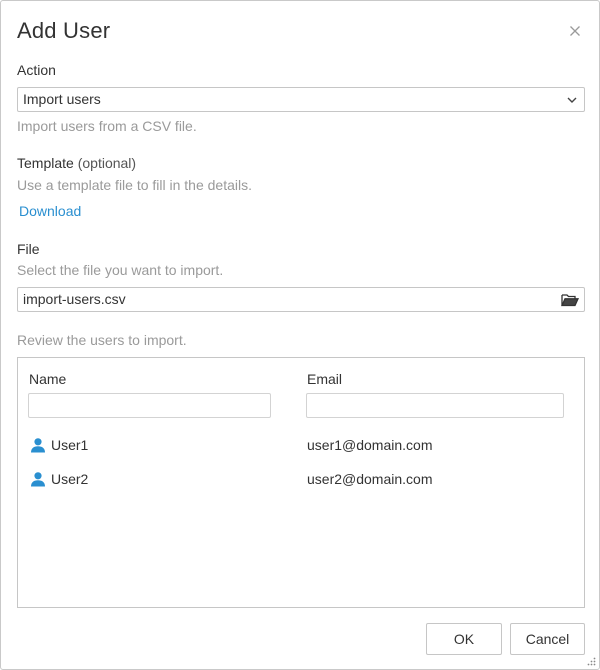  What do you see at coordinates (149, 405) in the screenshot?
I see `name-filter-input` at bounding box center [149, 405].